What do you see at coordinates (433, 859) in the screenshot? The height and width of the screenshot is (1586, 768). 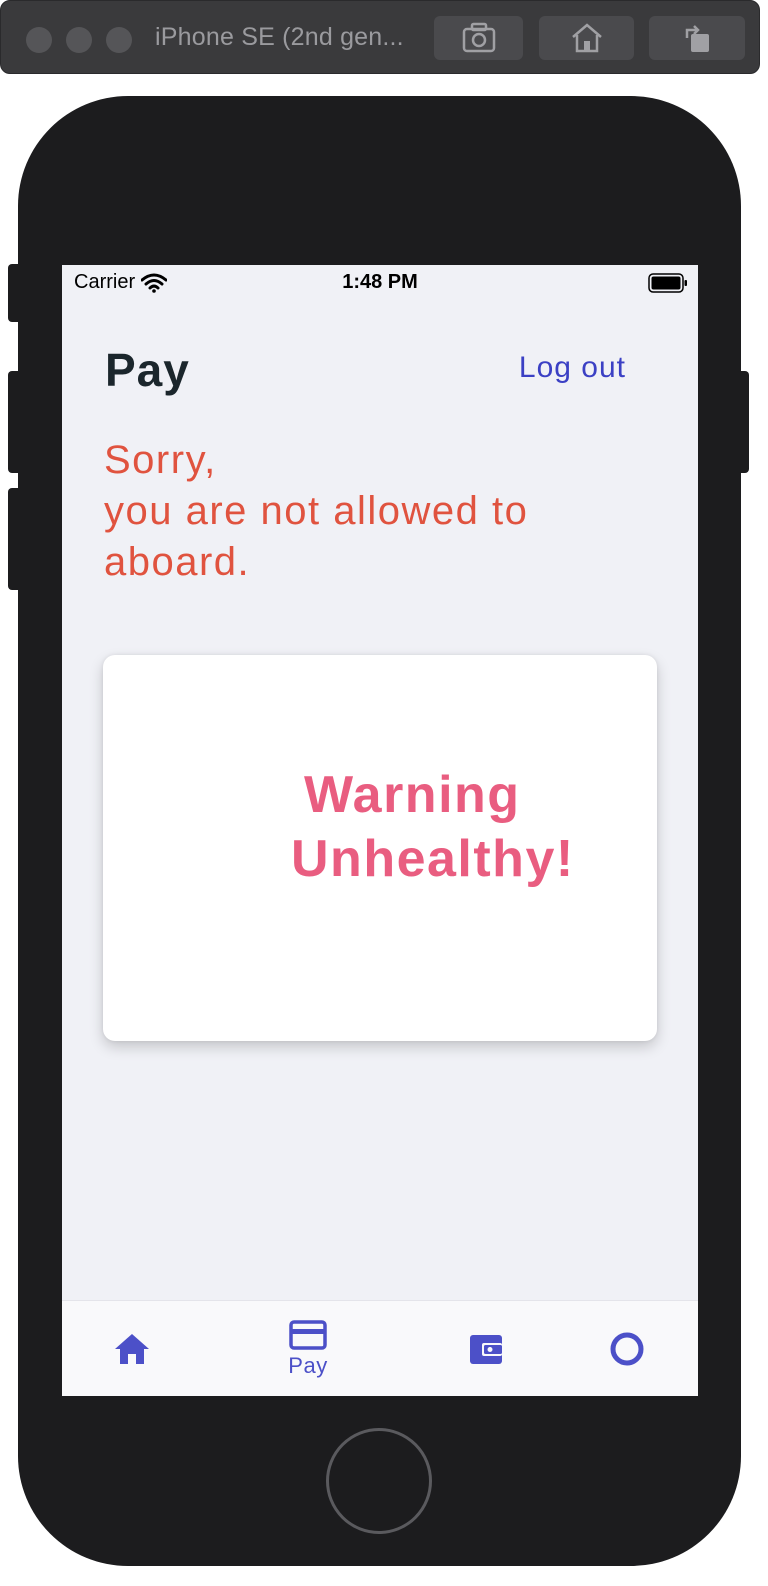 I see `warning-subtitle: Unhealthy!` at bounding box center [433, 859].